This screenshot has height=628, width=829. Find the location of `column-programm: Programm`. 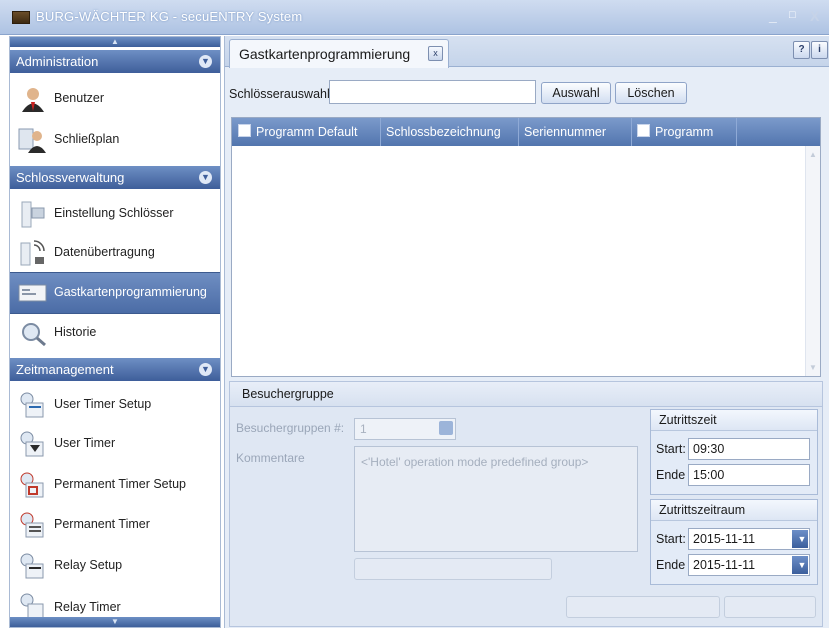

column-programm: Programm is located at coordinates (684, 132).